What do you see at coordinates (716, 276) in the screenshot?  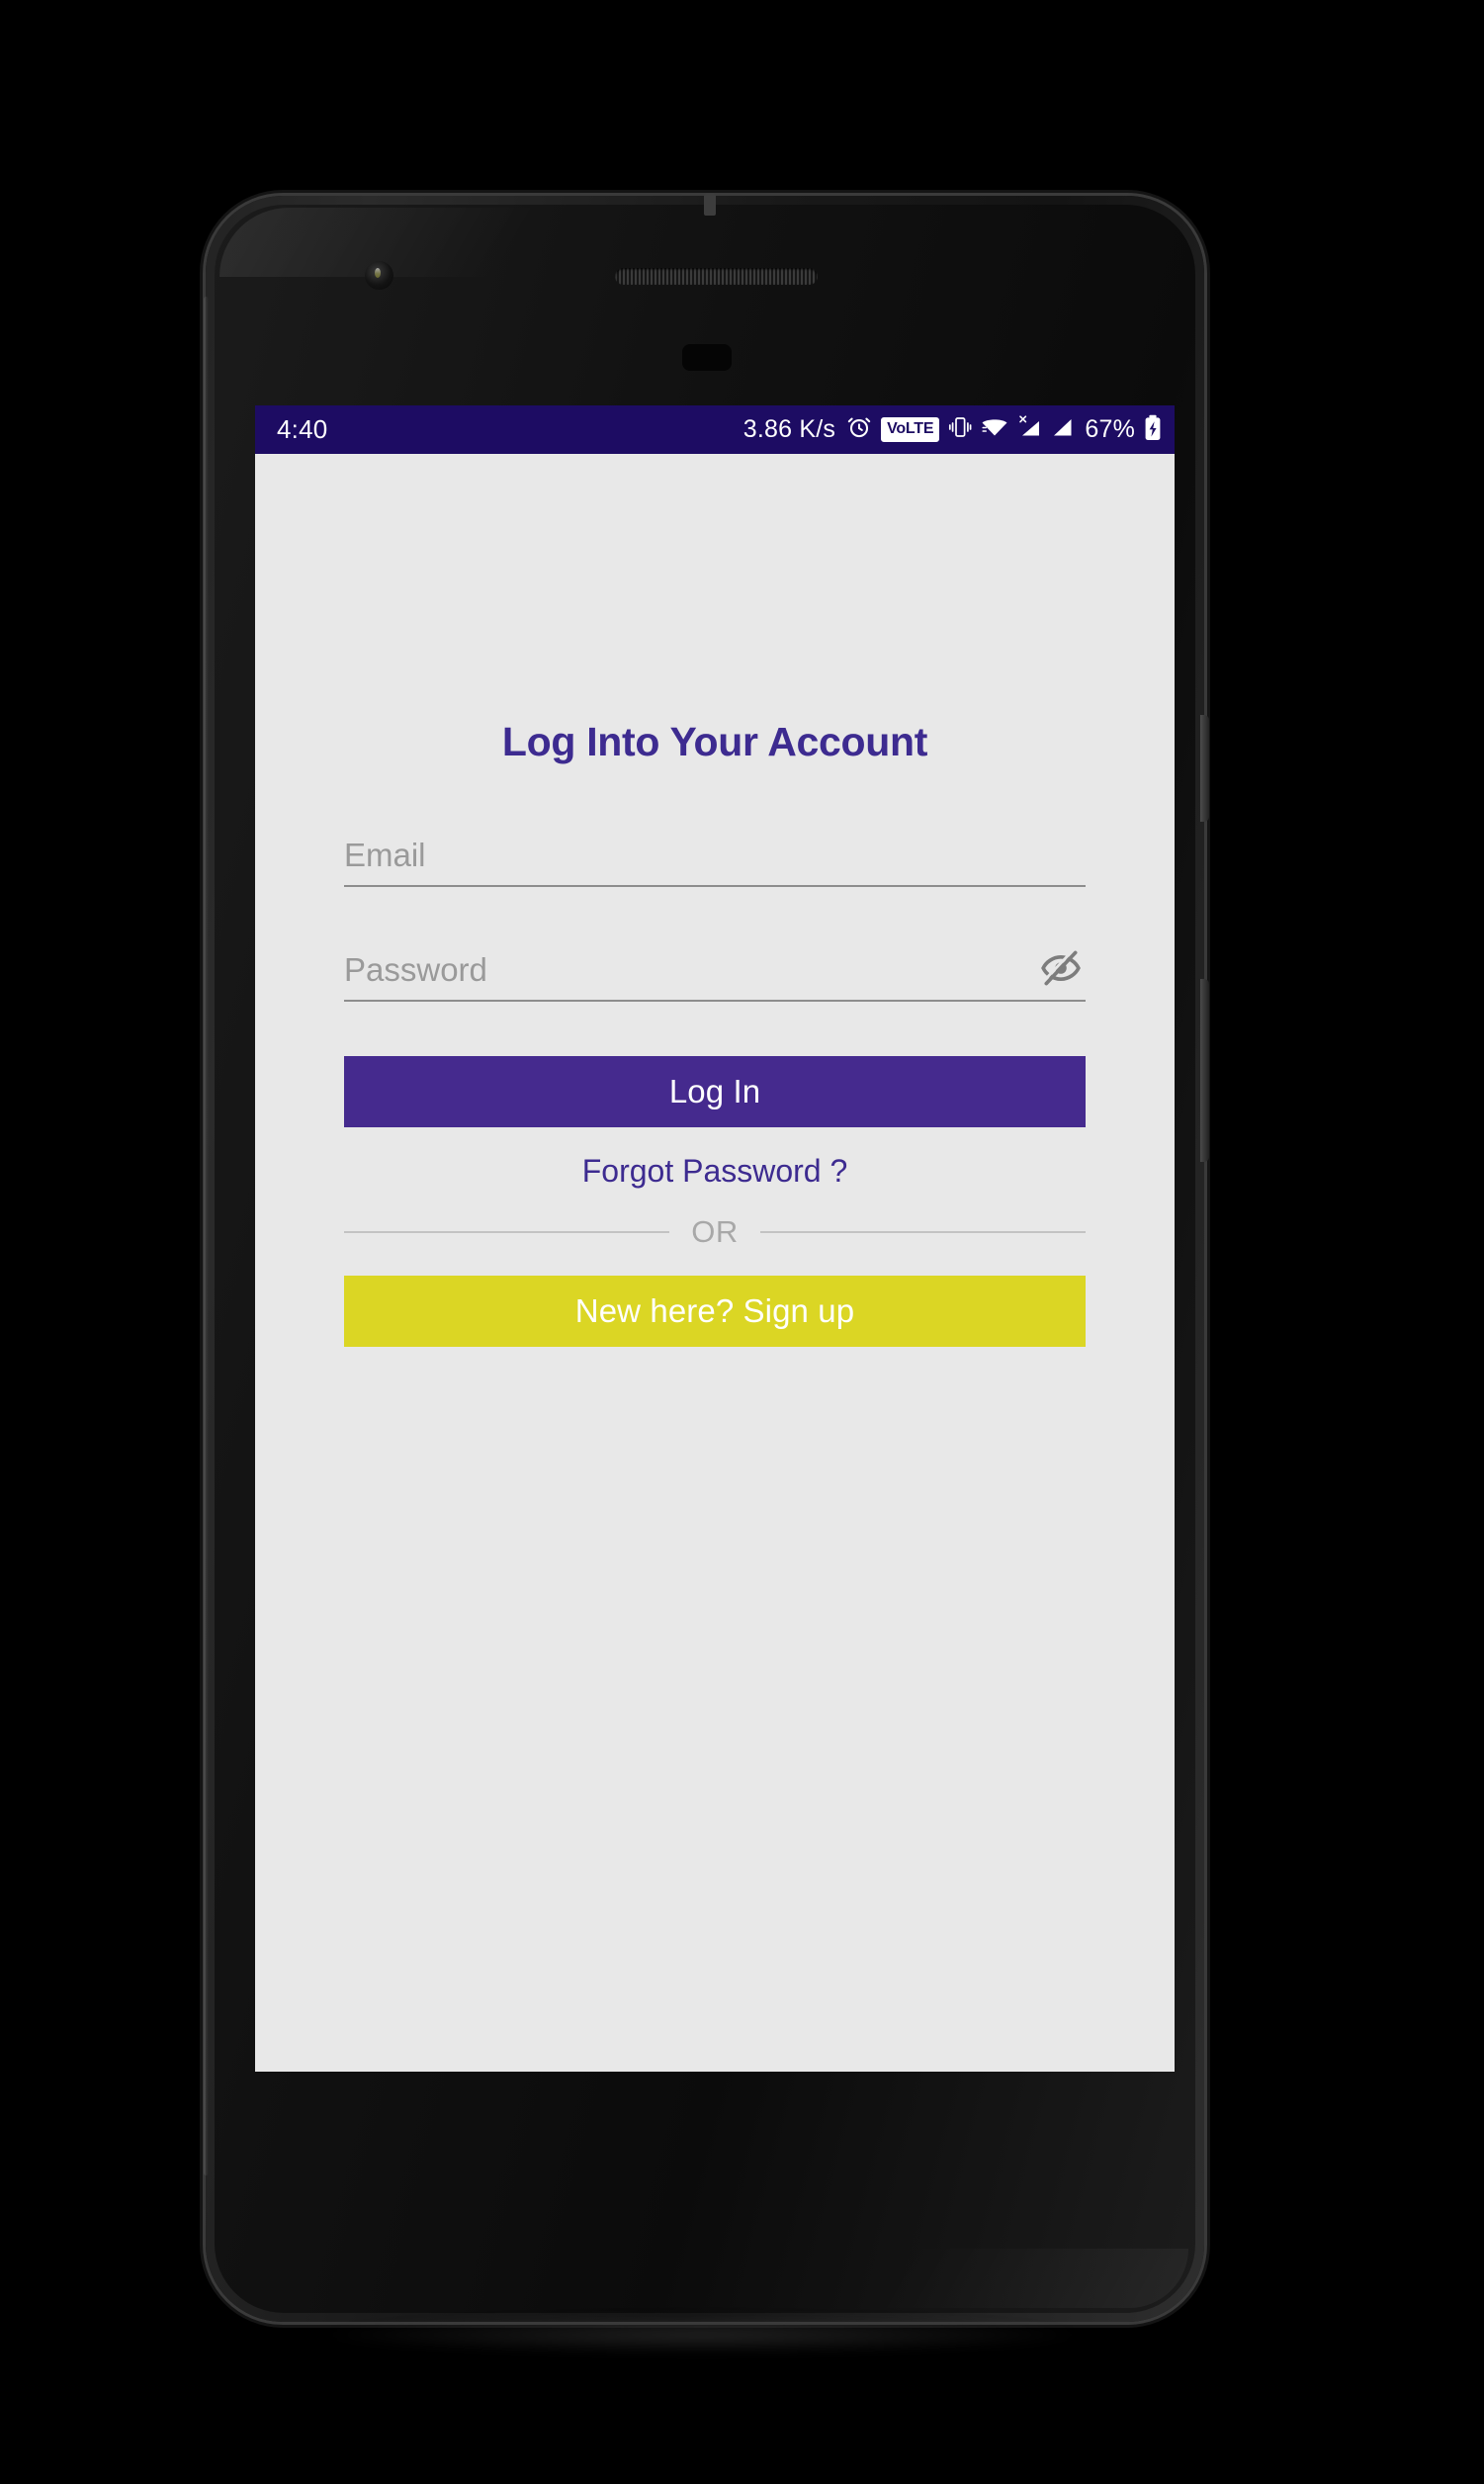 I see `earpiece-speaker-icon` at bounding box center [716, 276].